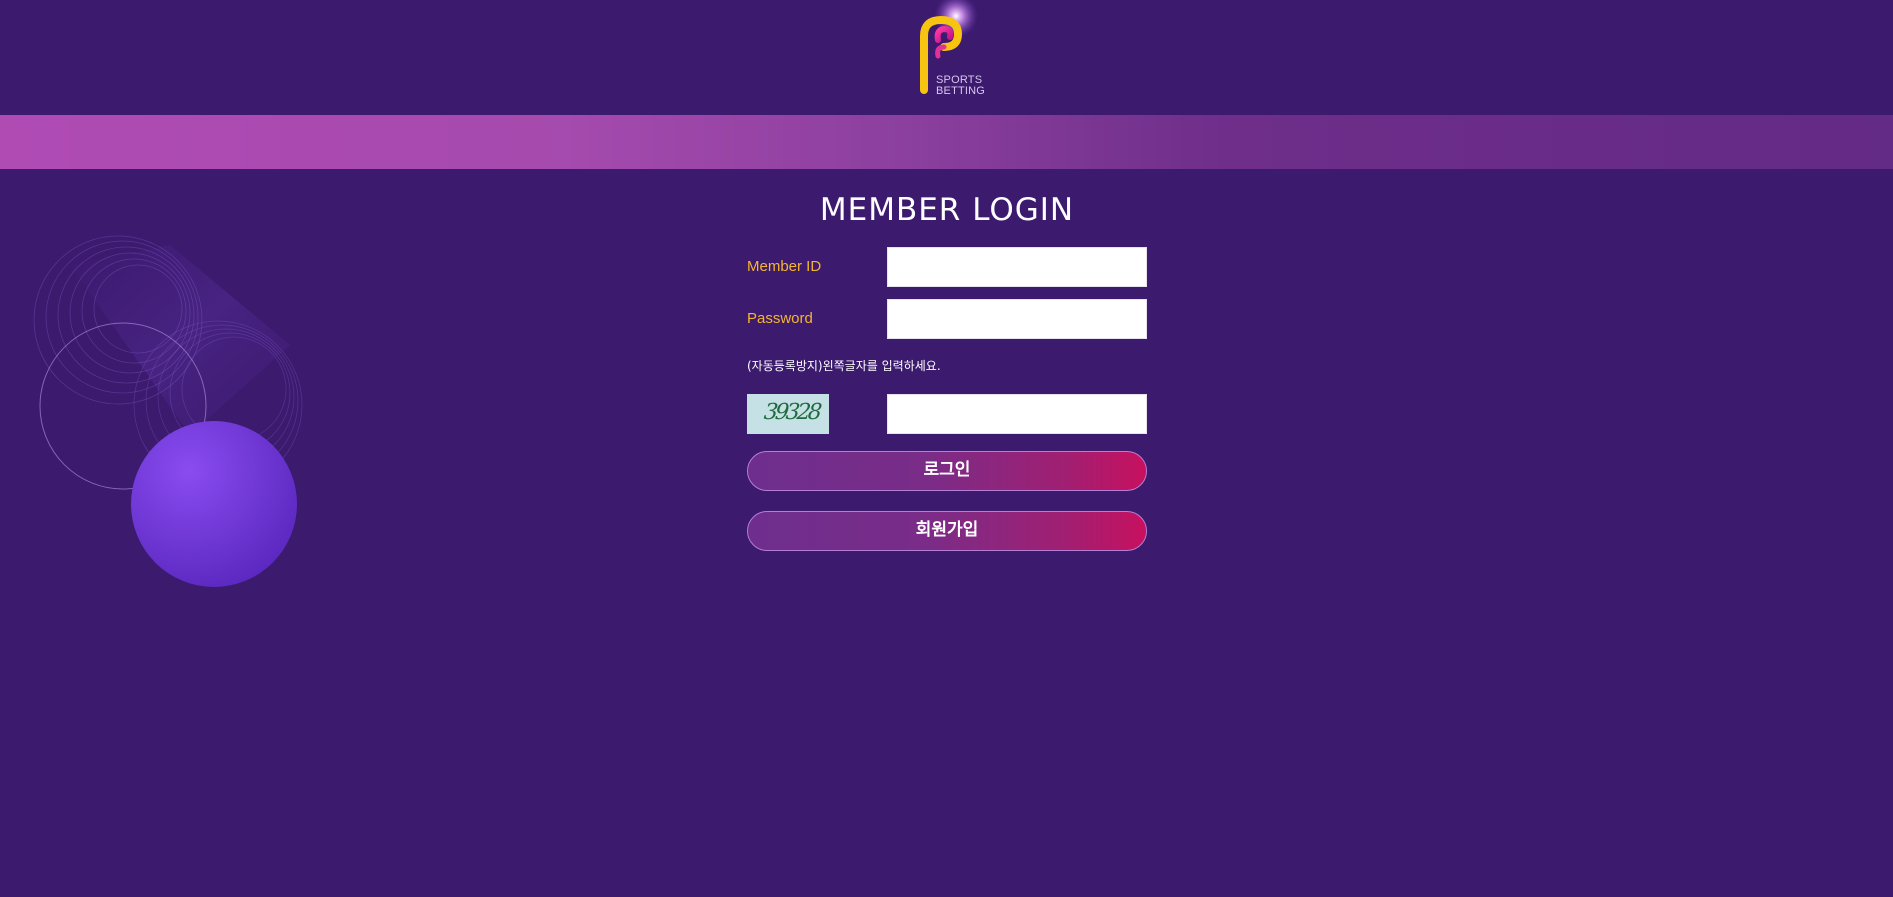  I want to click on member-id-label: Member ID, so click(784, 266).